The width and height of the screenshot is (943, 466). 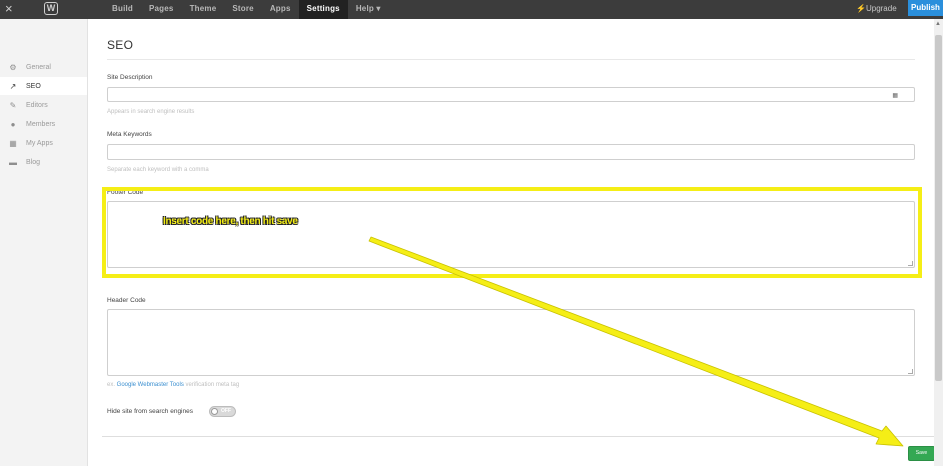 I want to click on site-description-input: ▦, so click(x=511, y=94).